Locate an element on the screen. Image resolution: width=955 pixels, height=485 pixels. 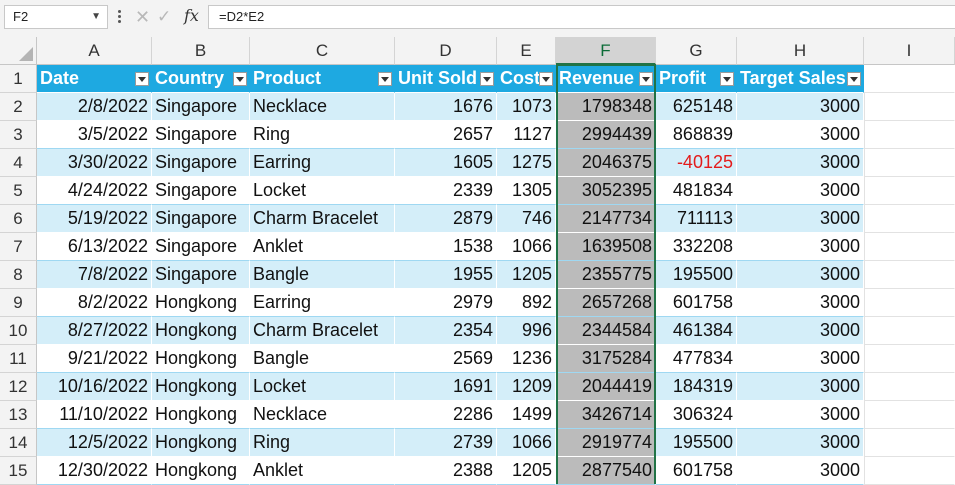
table-cell: 2044419 is located at coordinates (606, 387).